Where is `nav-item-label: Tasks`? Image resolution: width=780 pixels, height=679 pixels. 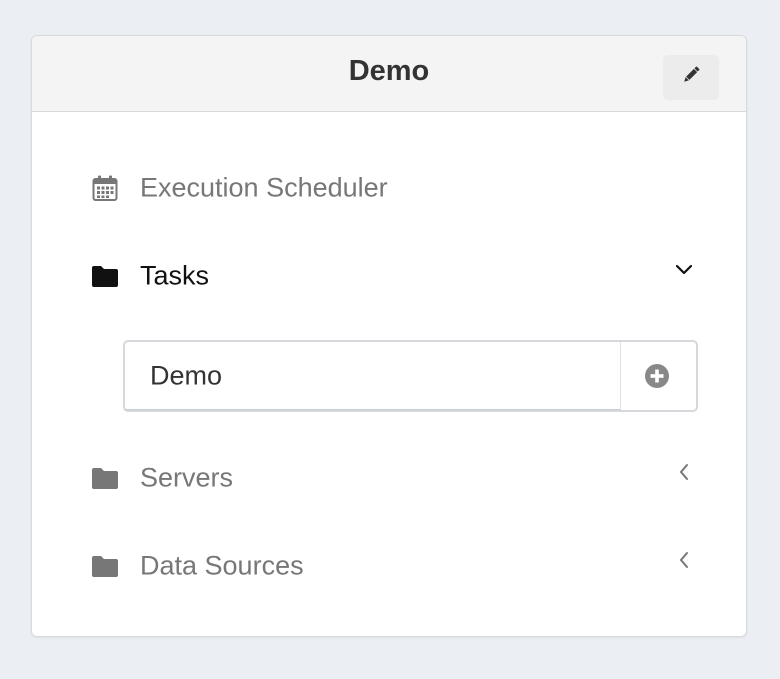
nav-item-label: Tasks is located at coordinates (175, 275).